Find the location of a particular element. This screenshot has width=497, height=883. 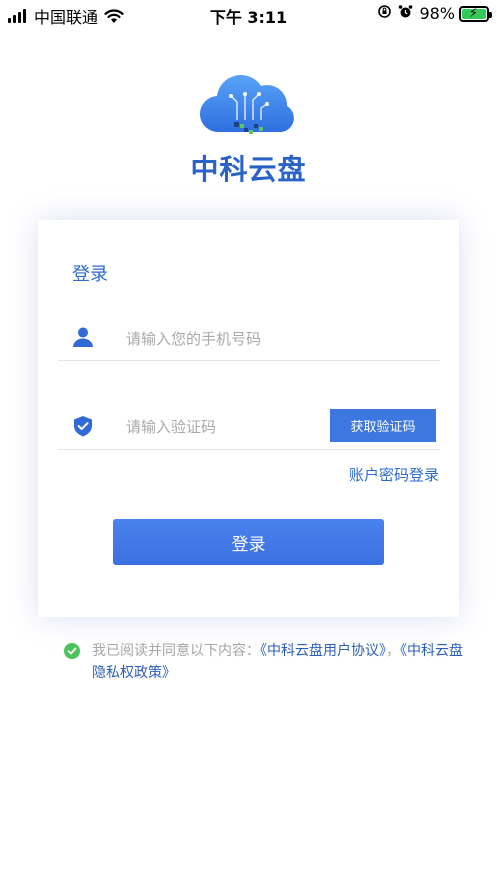

user-agreement-link: 《中科云盘用户协议》 is located at coordinates (323, 651).